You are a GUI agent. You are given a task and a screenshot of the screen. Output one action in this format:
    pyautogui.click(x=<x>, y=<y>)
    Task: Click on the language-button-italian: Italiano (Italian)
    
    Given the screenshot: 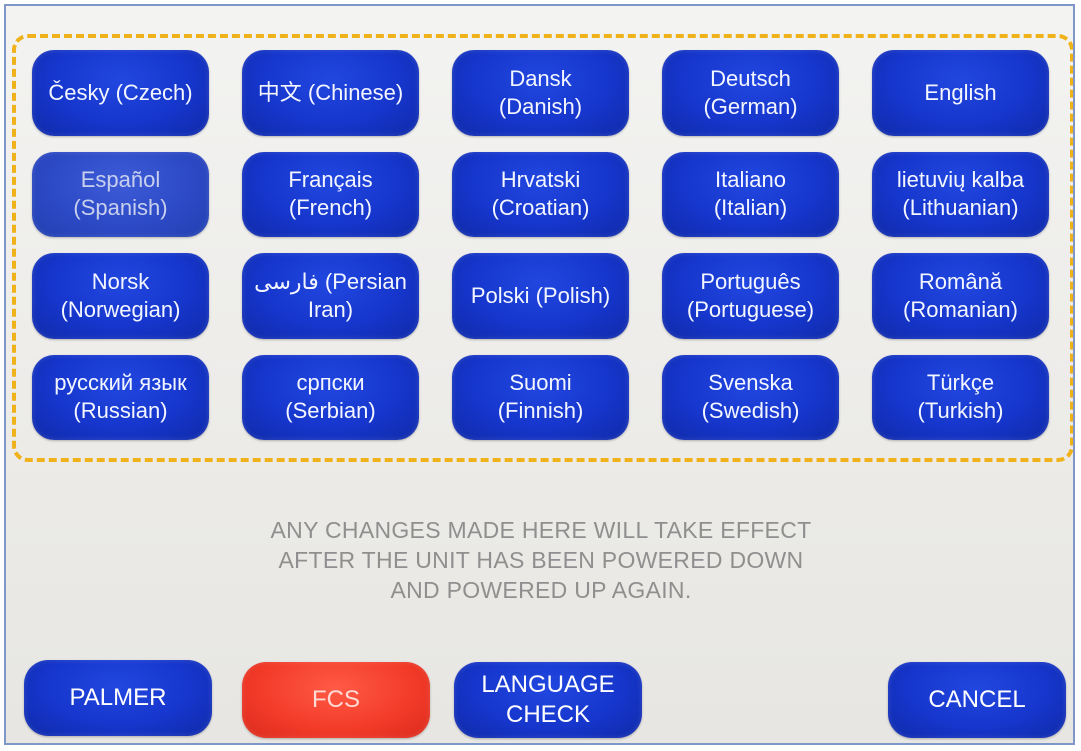 What is the action you would take?
    pyautogui.click(x=750, y=194)
    